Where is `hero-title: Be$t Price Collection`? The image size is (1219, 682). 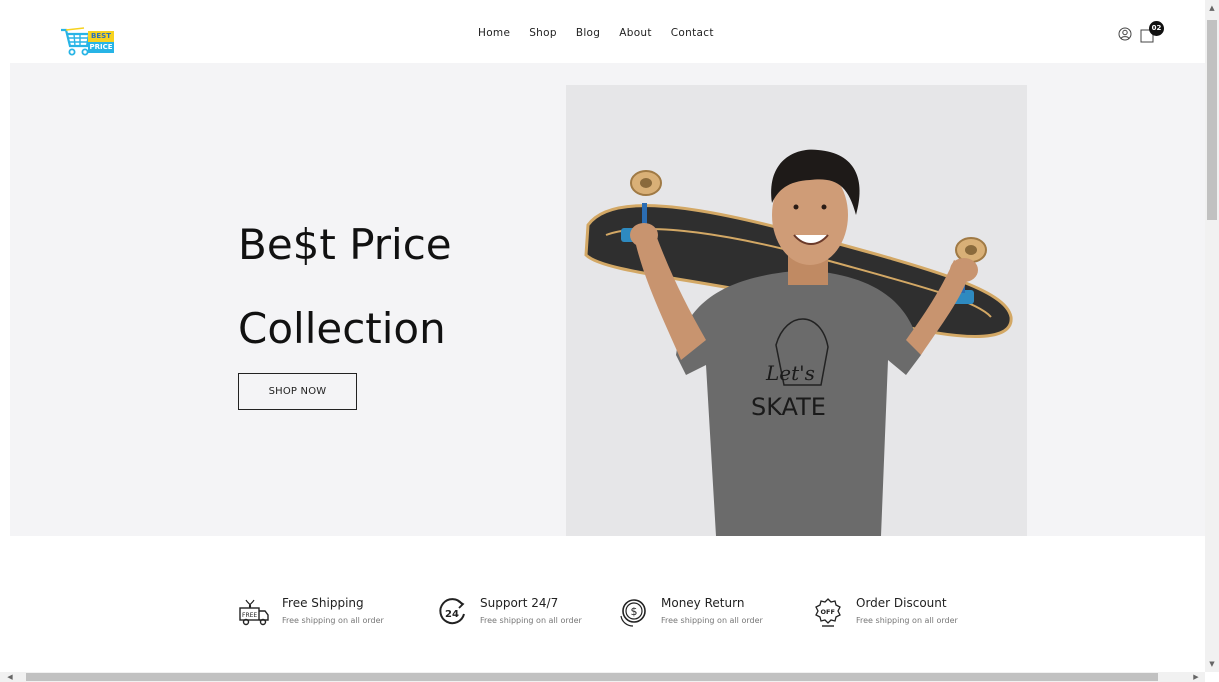
hero-title: Be$t Price Collection is located at coordinates (345, 287).